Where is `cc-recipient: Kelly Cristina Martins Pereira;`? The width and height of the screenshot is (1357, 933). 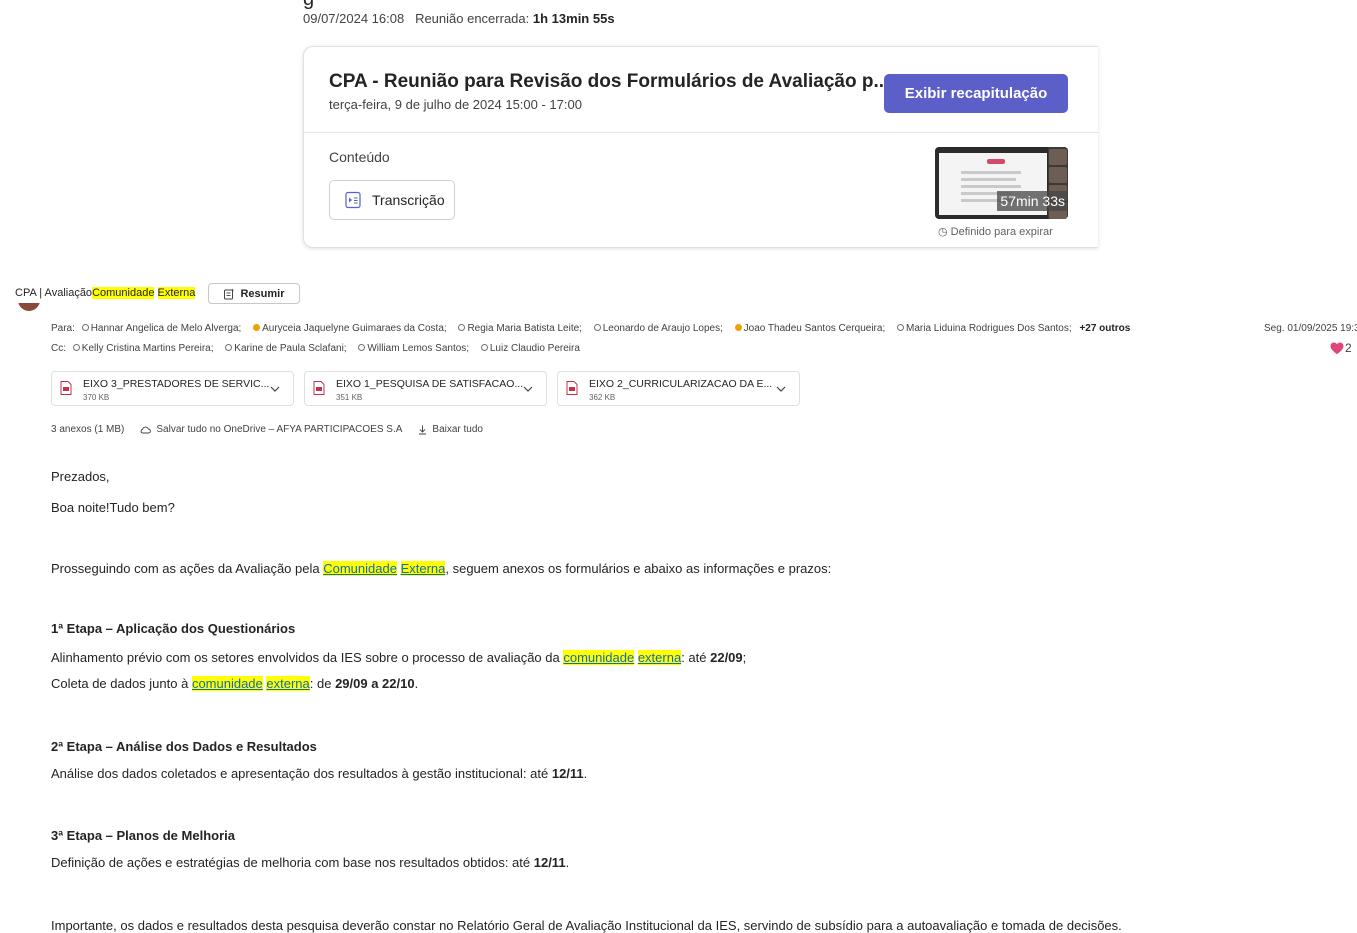 cc-recipient: Kelly Cristina Martins Pereira; is located at coordinates (144, 348).